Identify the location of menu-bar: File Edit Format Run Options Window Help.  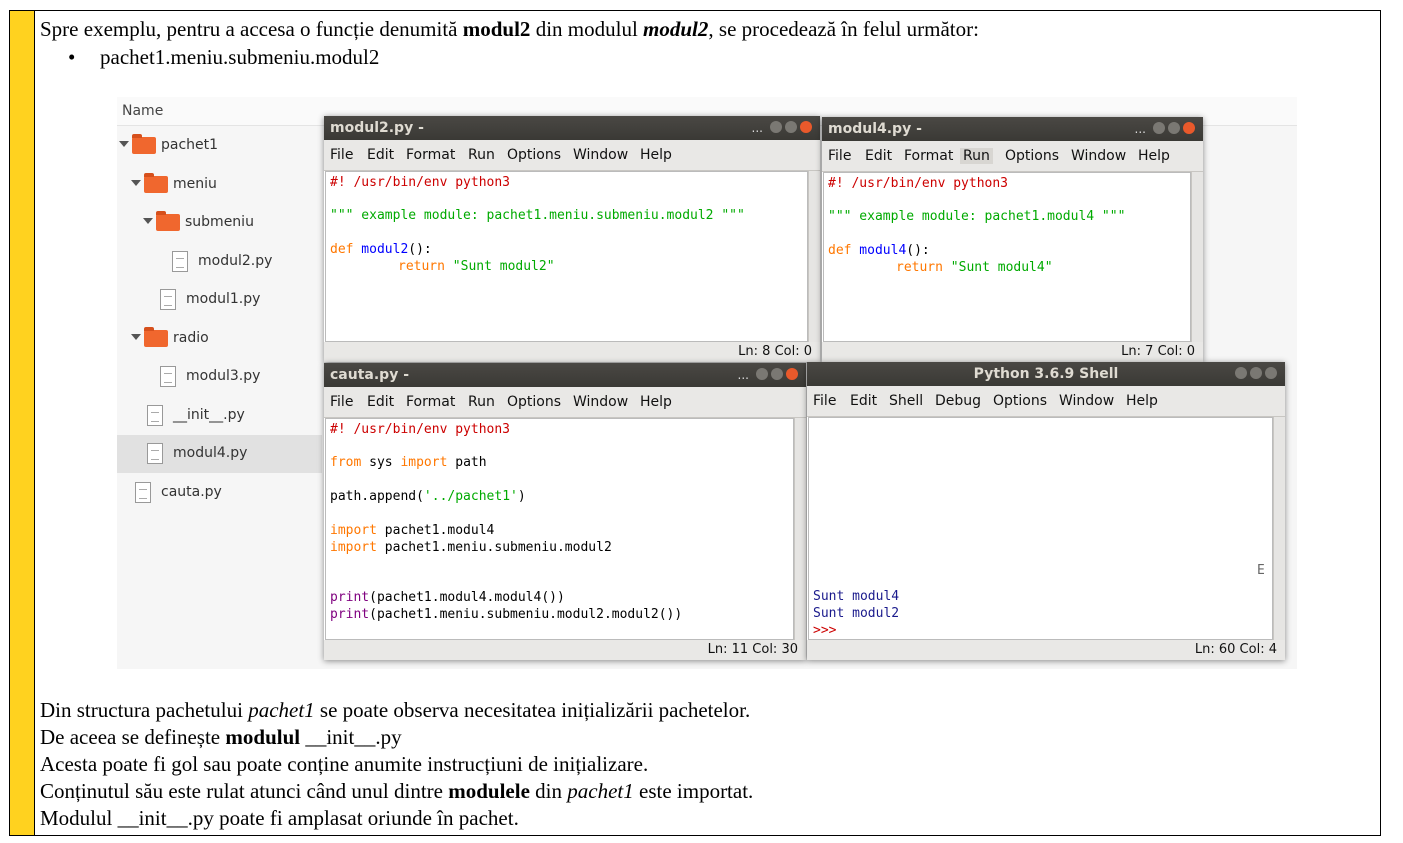
(1012, 156).